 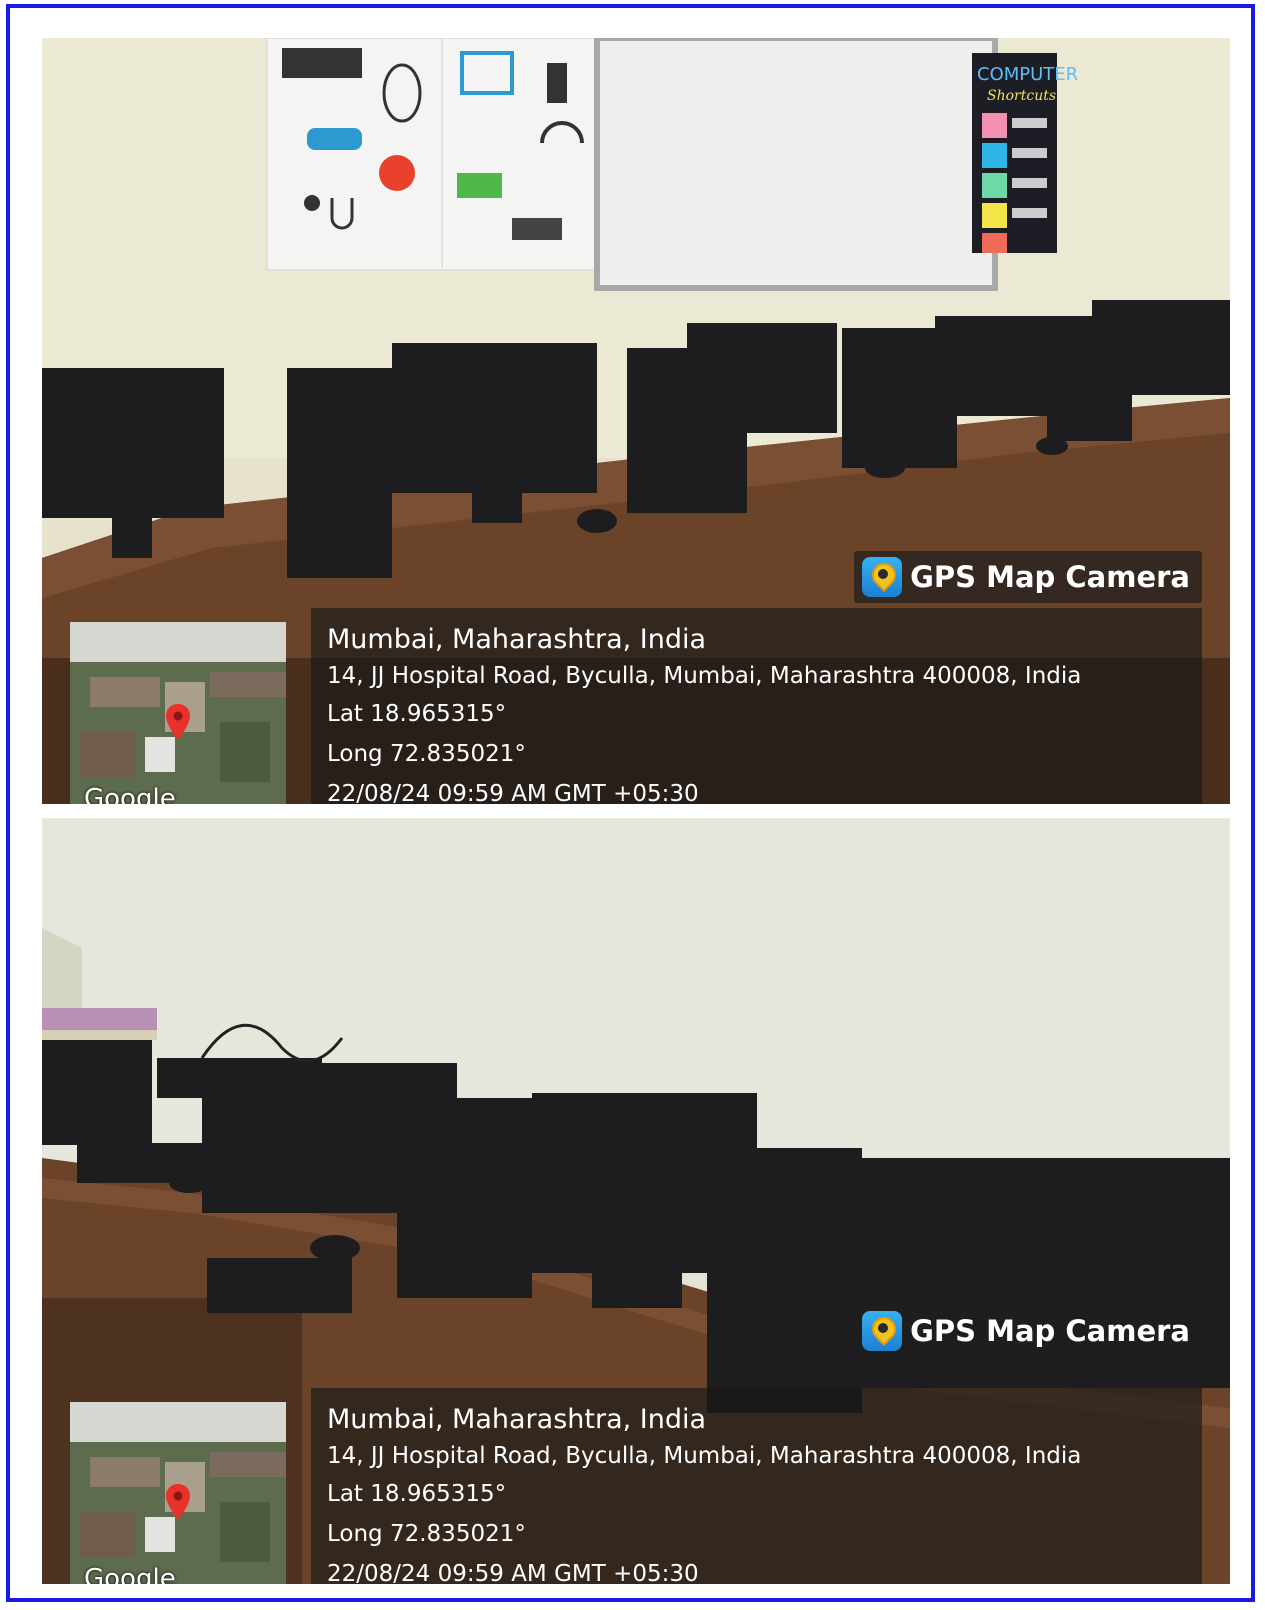 I want to click on poster-title-text: COMPUTER, so click(x=1027, y=74).